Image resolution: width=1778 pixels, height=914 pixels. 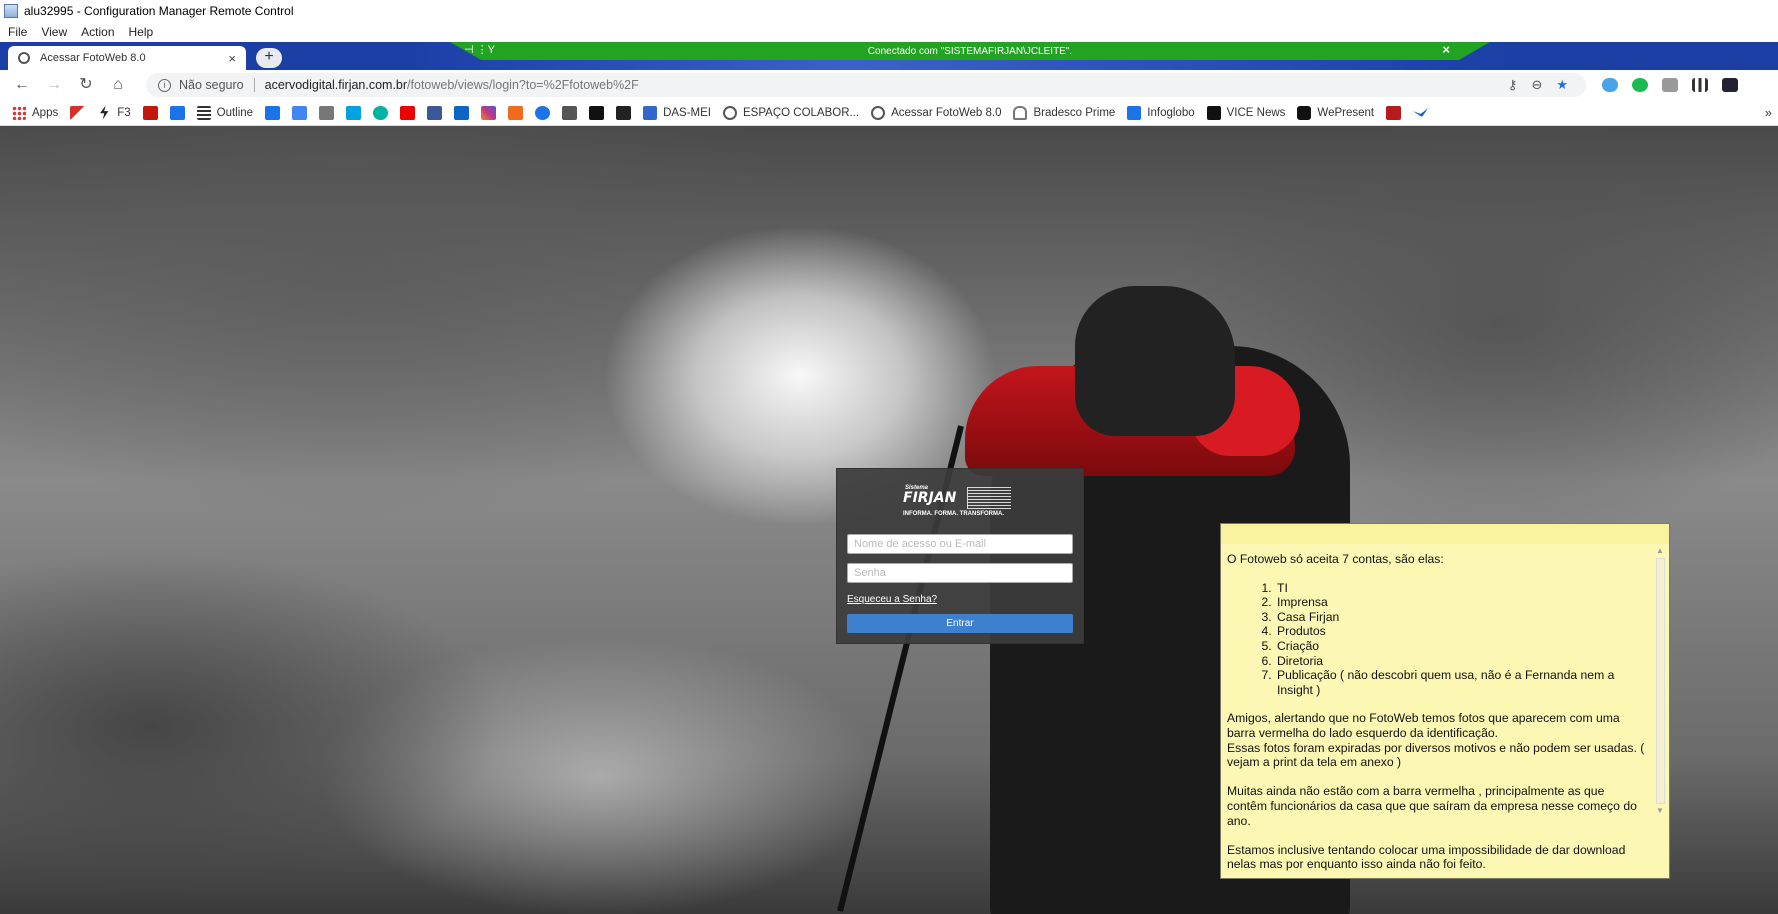 I want to click on tab-close-icon: ×, so click(x=232, y=58).